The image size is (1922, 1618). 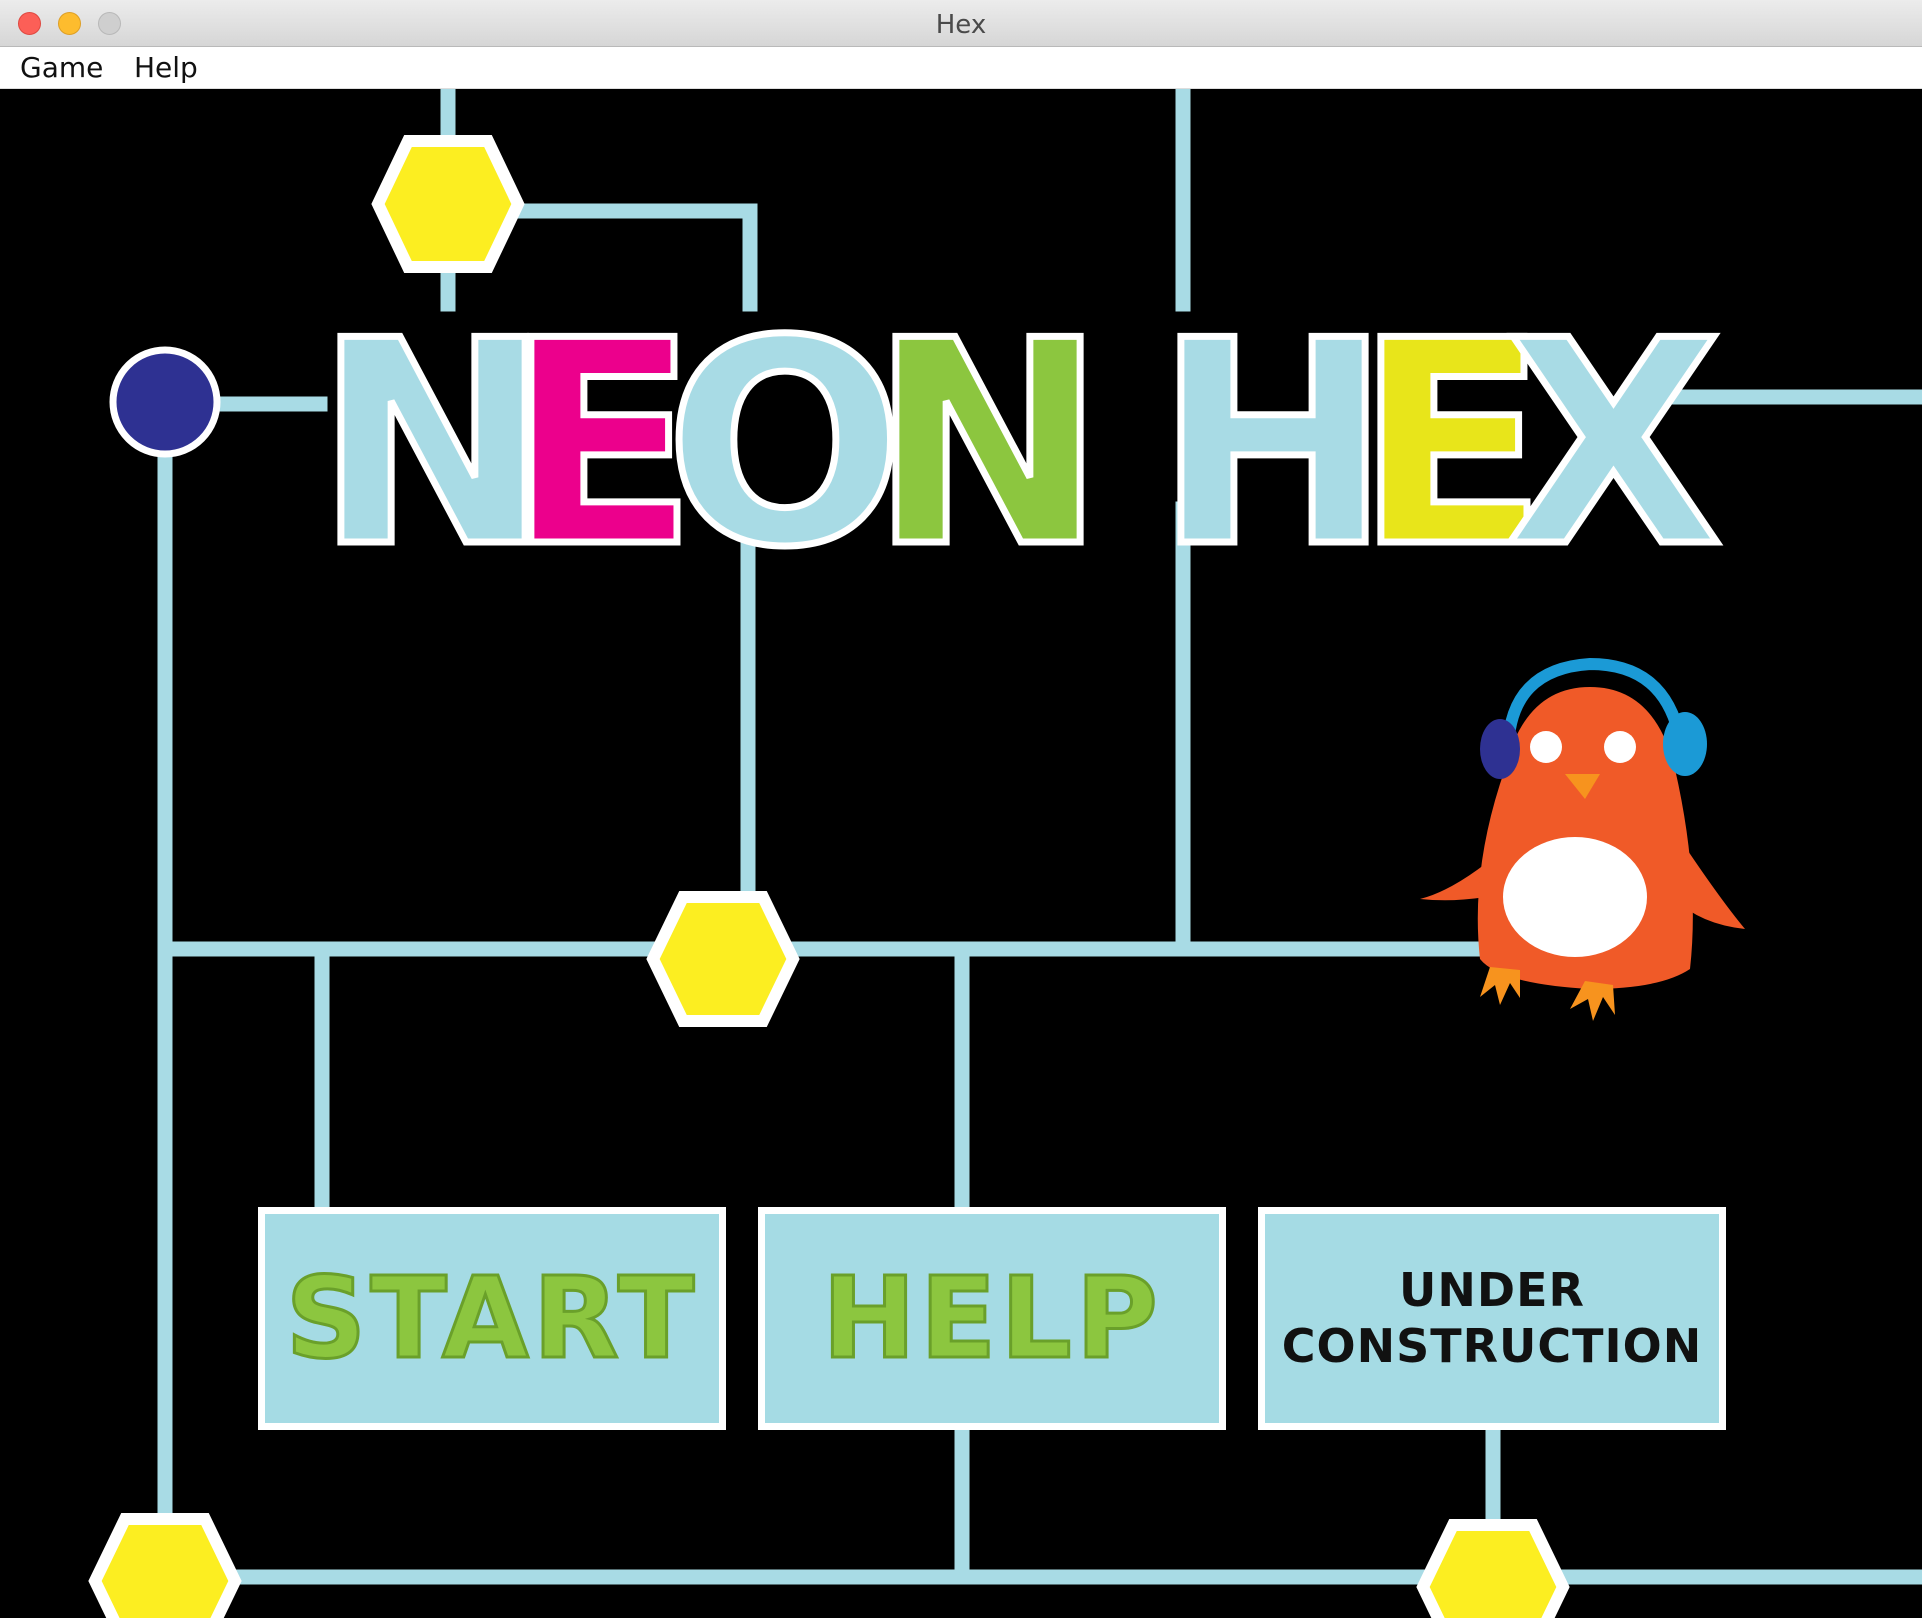 I want to click on title-letter: O, so click(x=785, y=444).